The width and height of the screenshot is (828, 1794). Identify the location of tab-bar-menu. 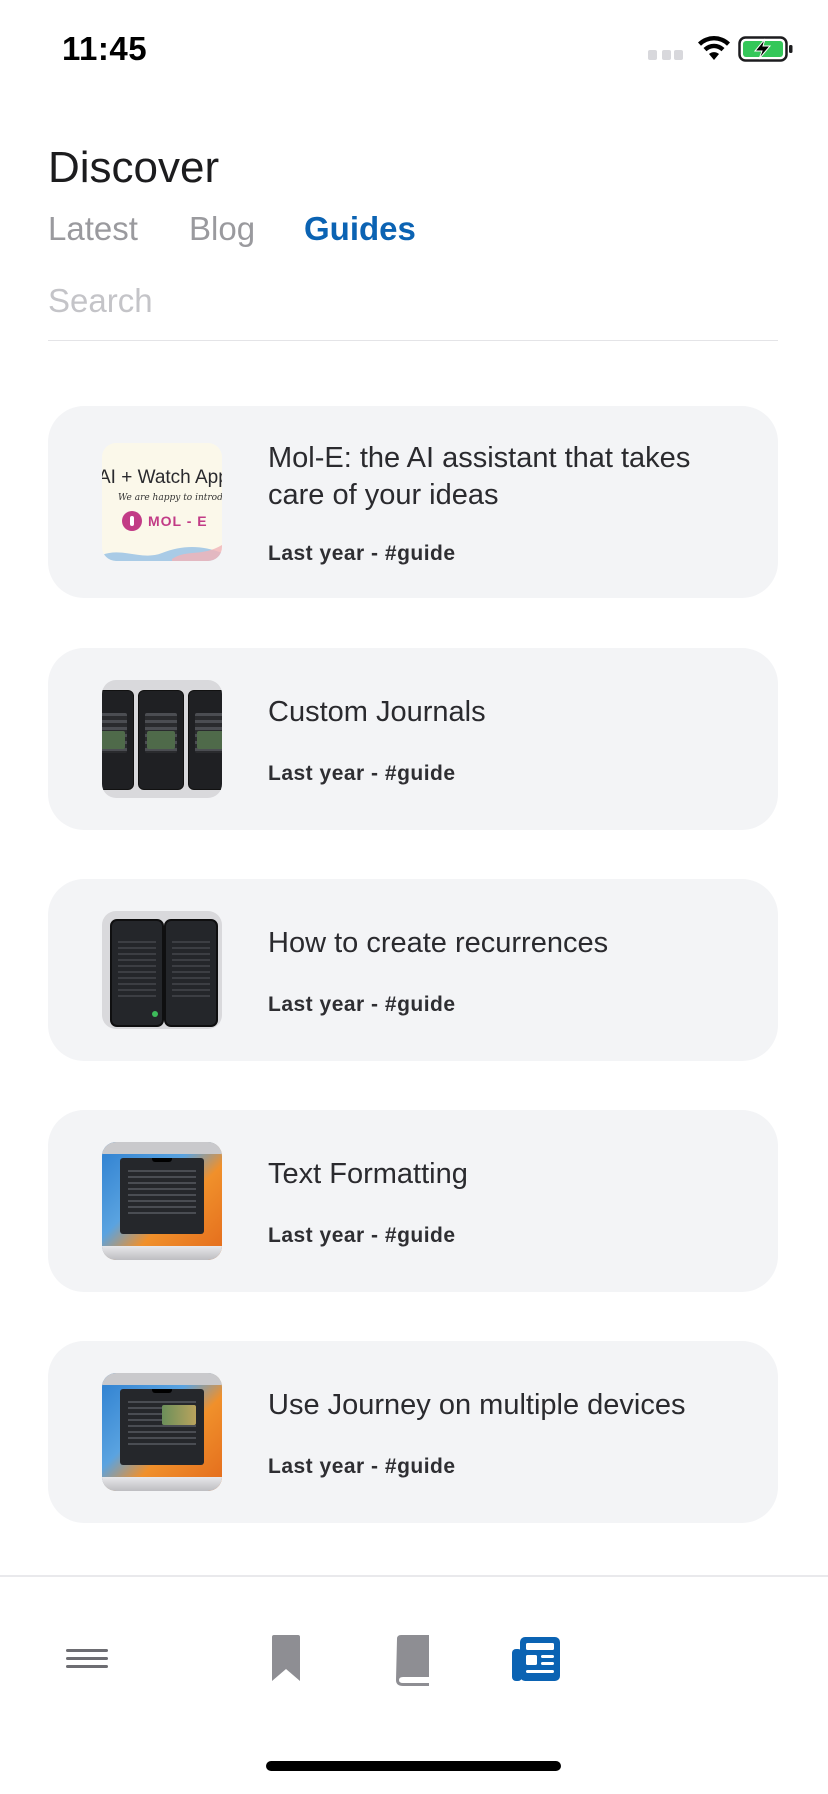
(87, 1659).